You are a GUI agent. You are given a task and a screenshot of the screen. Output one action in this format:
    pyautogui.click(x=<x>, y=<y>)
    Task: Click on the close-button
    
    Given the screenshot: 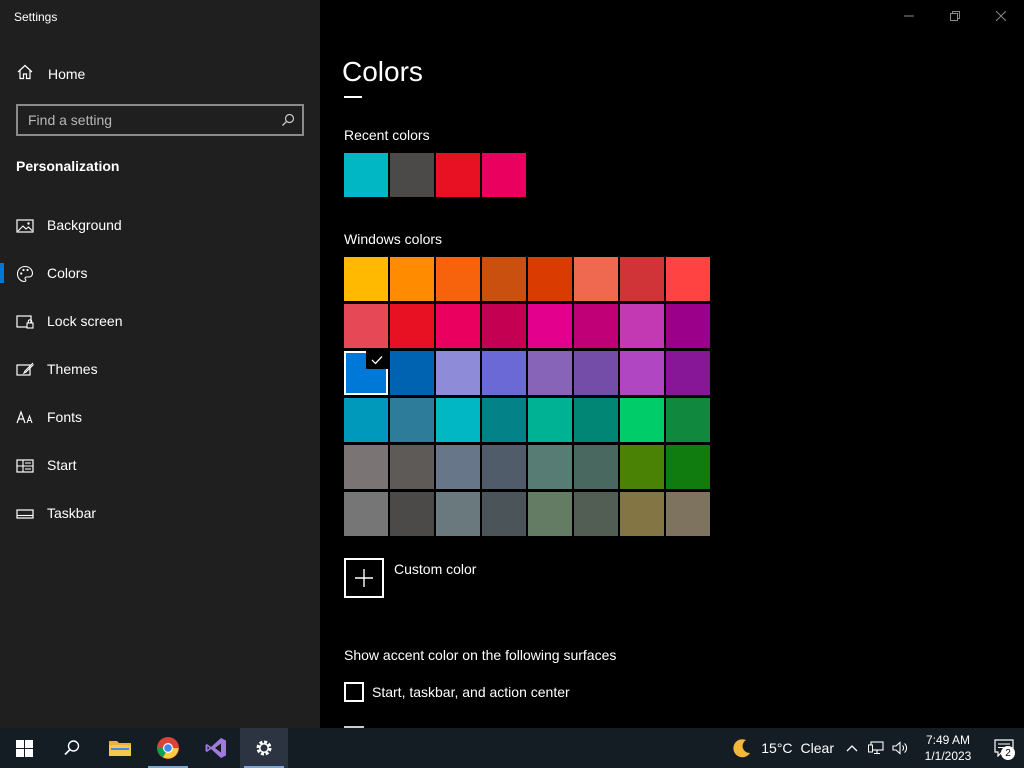 What is the action you would take?
    pyautogui.click(x=1001, y=16)
    